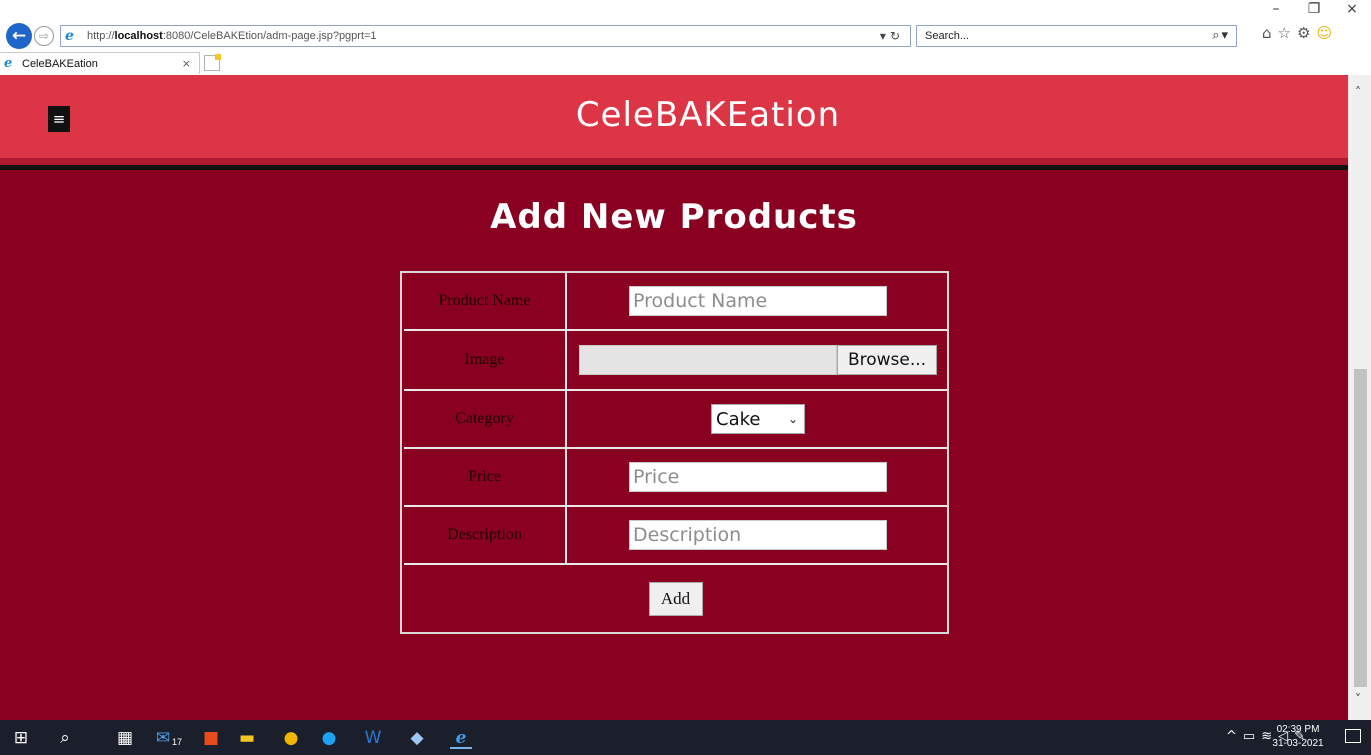 The height and width of the screenshot is (755, 1371). I want to click on scroll-up-icon: ˄, so click(1358, 92).